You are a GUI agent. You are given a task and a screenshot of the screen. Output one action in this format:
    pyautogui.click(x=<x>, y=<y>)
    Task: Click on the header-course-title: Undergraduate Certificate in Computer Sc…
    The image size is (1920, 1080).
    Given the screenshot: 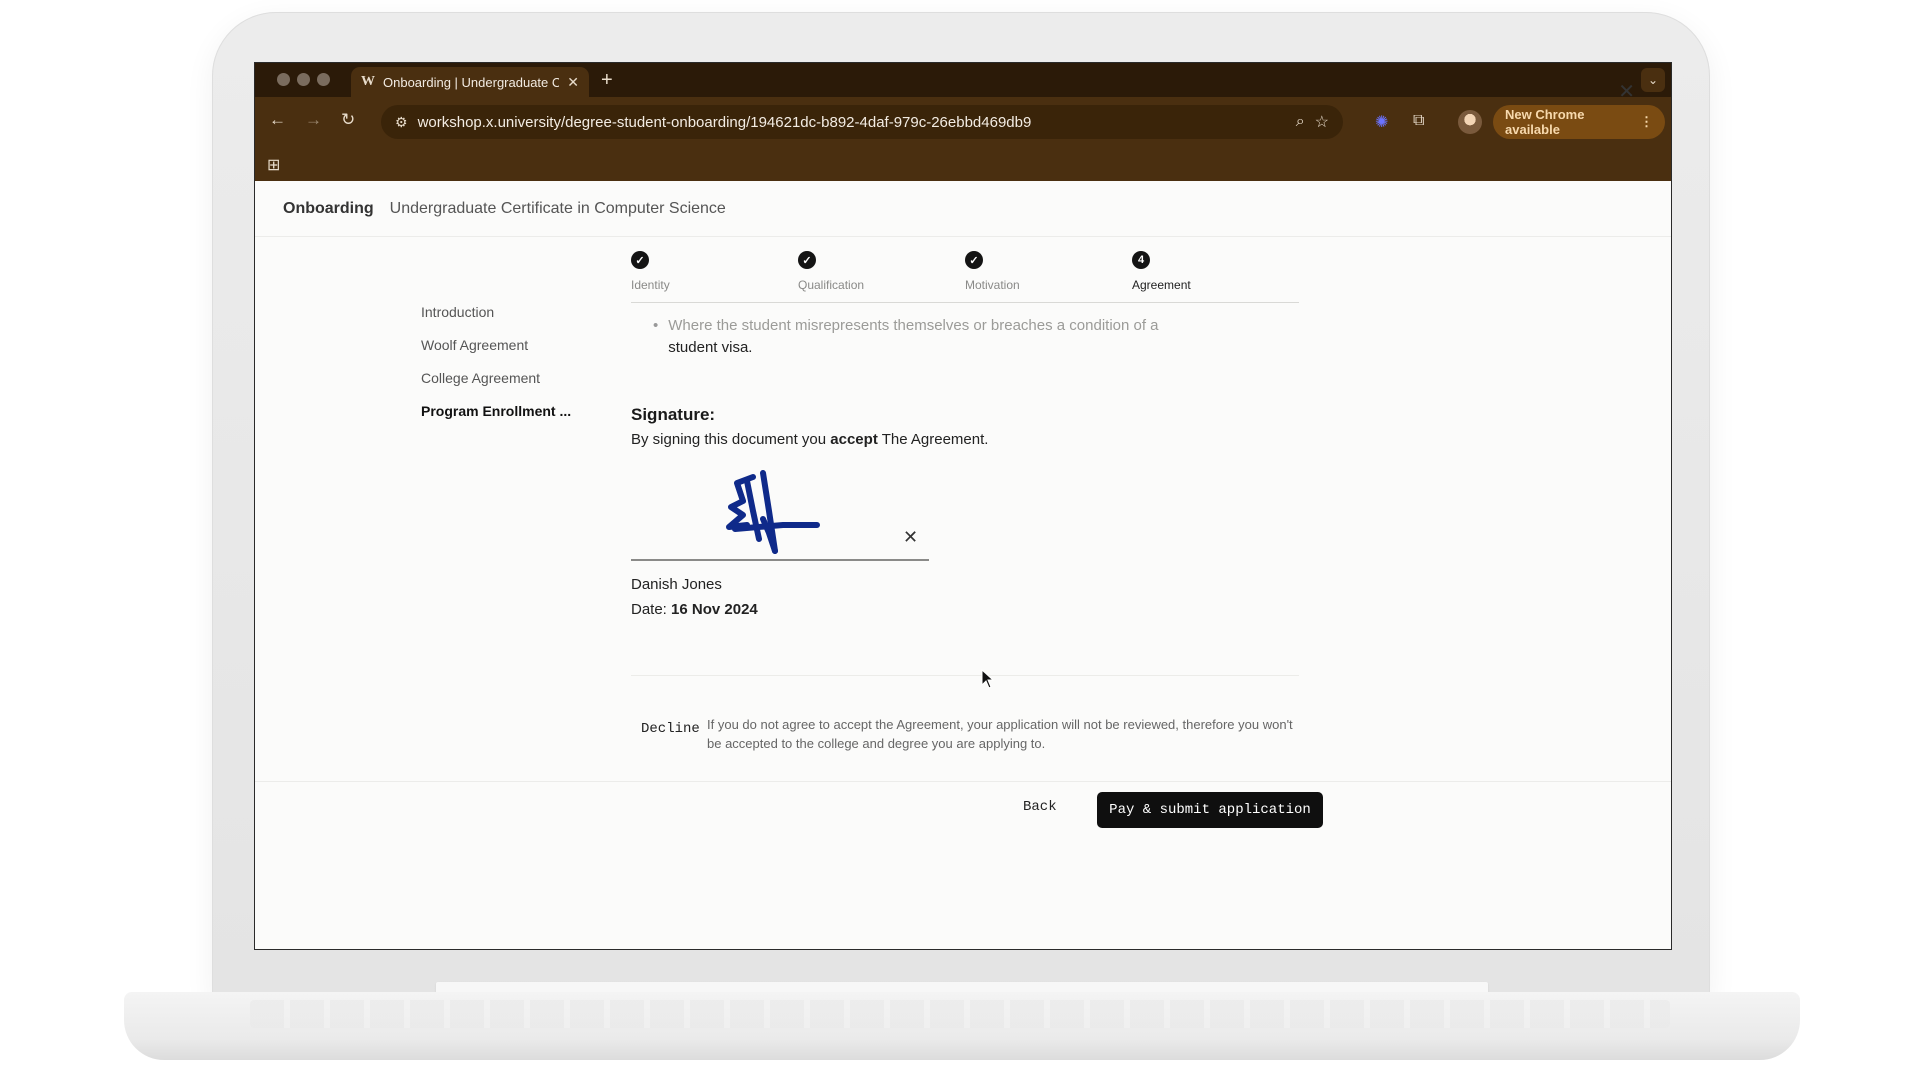 What is the action you would take?
    pyautogui.click(x=557, y=208)
    